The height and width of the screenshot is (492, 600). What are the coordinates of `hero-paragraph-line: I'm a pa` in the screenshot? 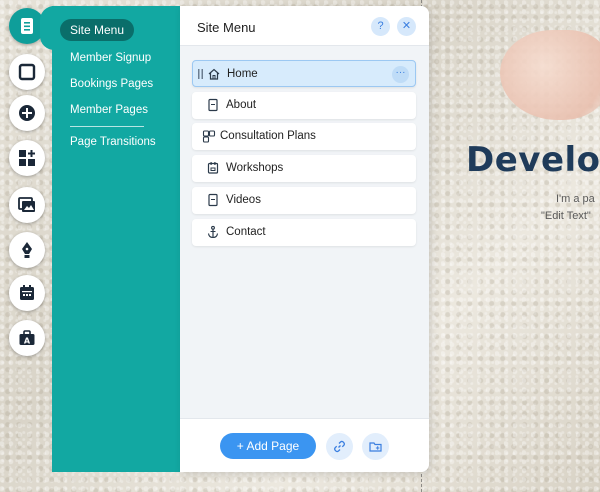 It's located at (575, 199).